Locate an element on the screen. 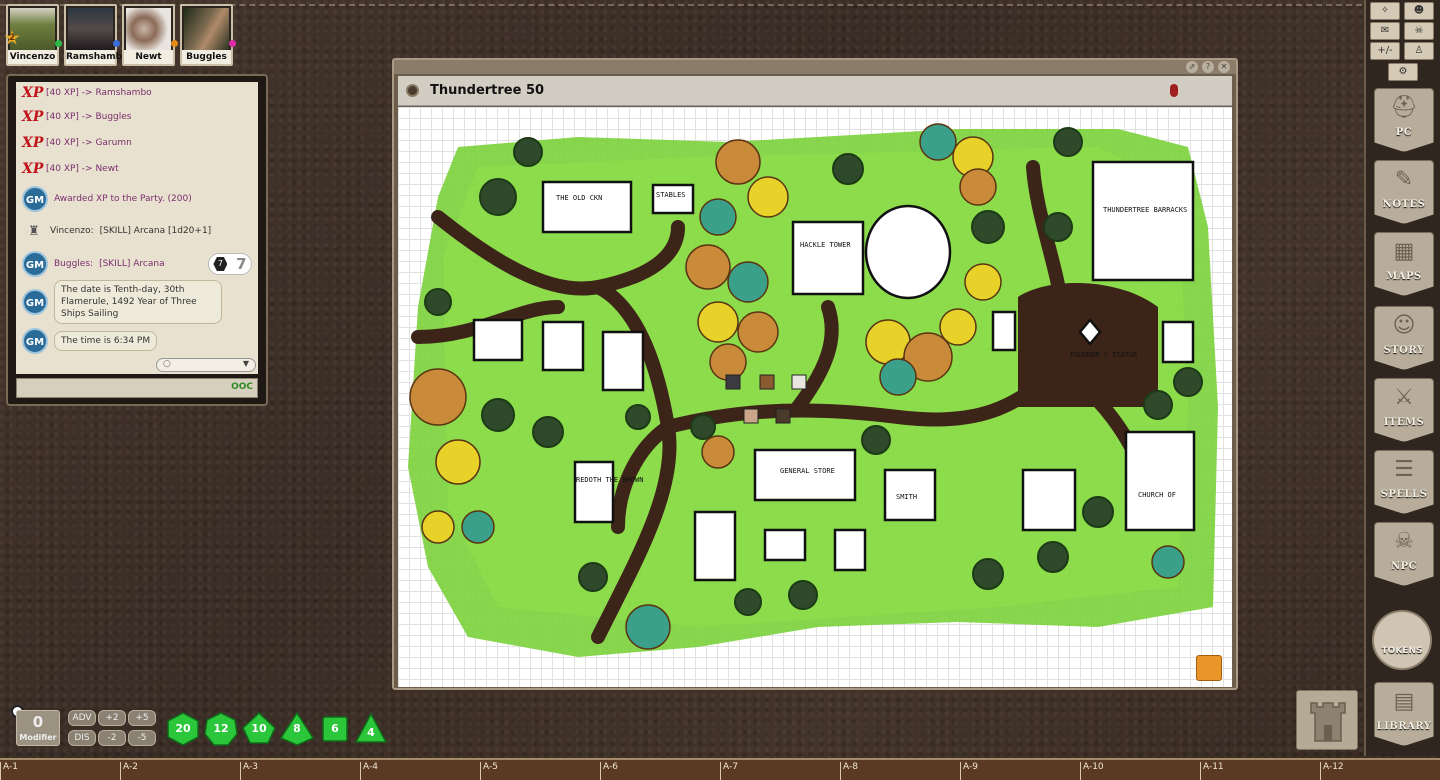 The image size is (1440, 780). ruler-label: A-7 is located at coordinates (729, 771).